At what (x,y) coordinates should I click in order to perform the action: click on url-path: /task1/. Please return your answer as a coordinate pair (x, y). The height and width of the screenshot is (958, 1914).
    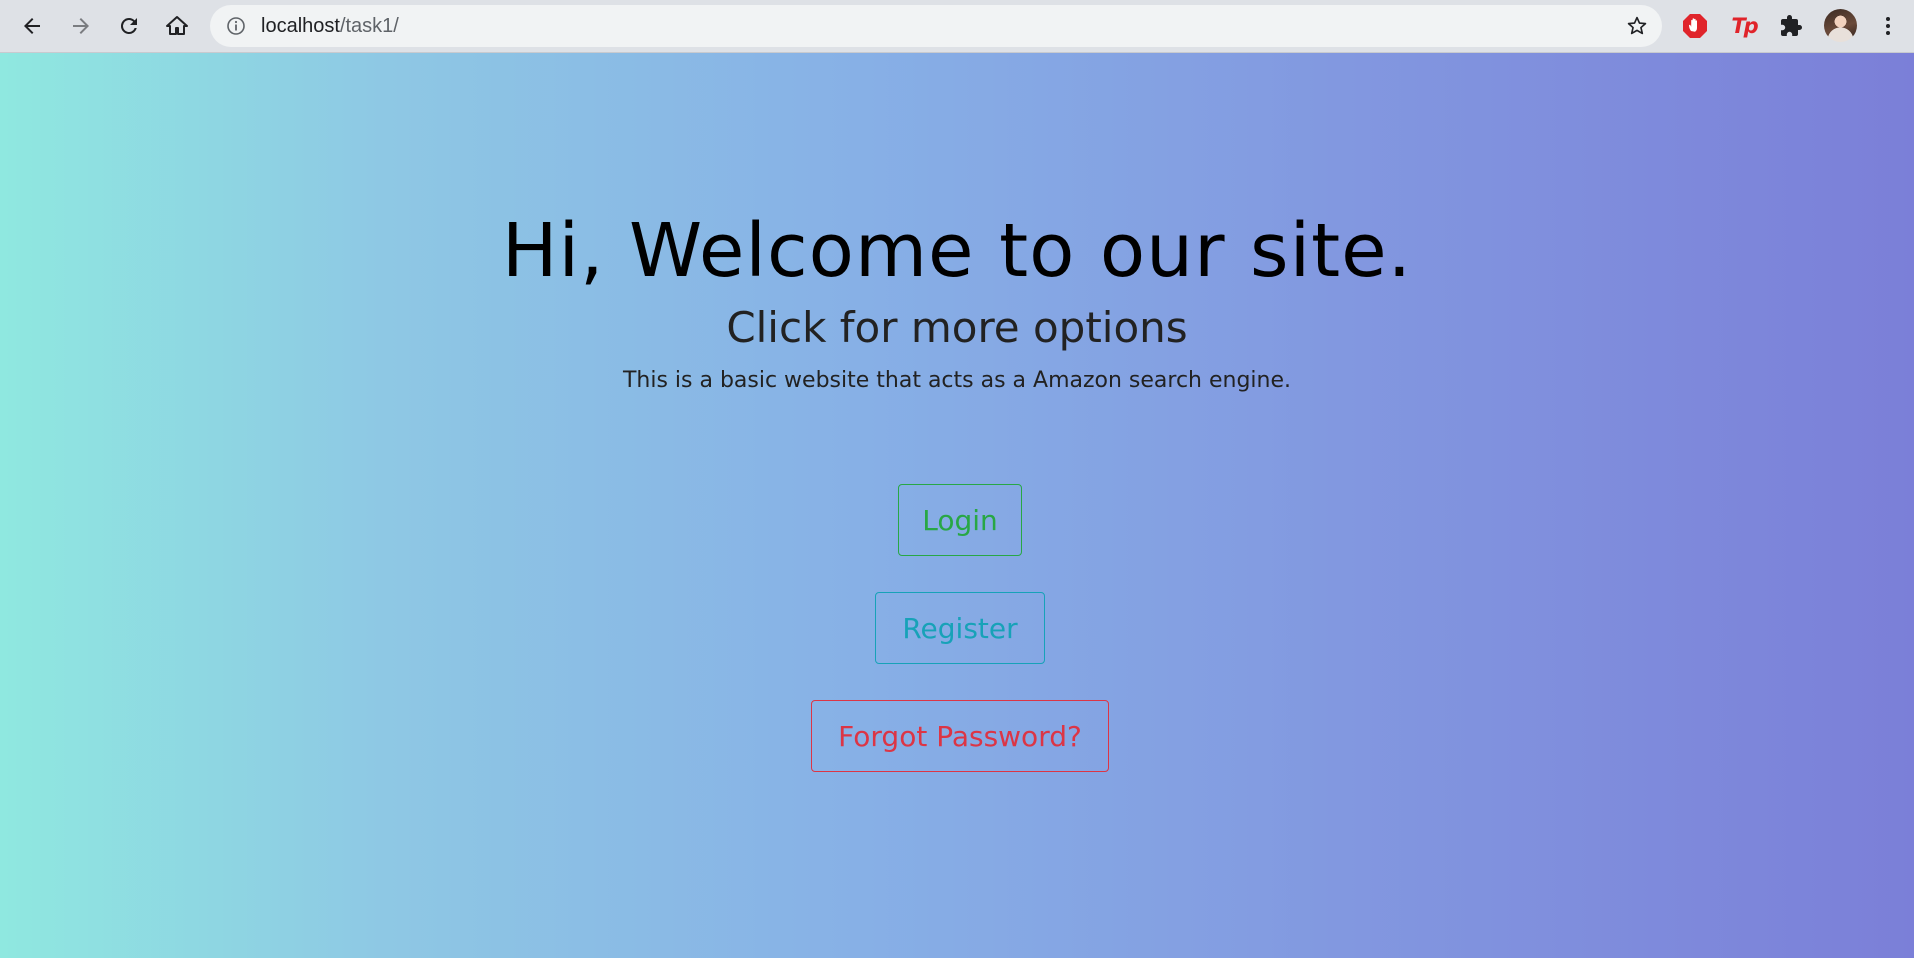
    Looking at the image, I should click on (369, 26).